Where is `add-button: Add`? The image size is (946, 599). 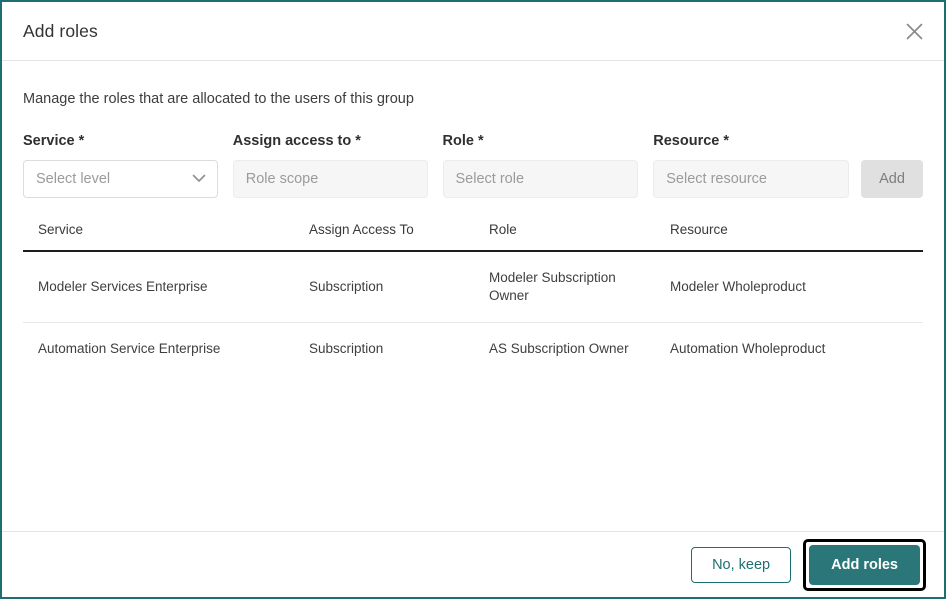 add-button: Add is located at coordinates (892, 179).